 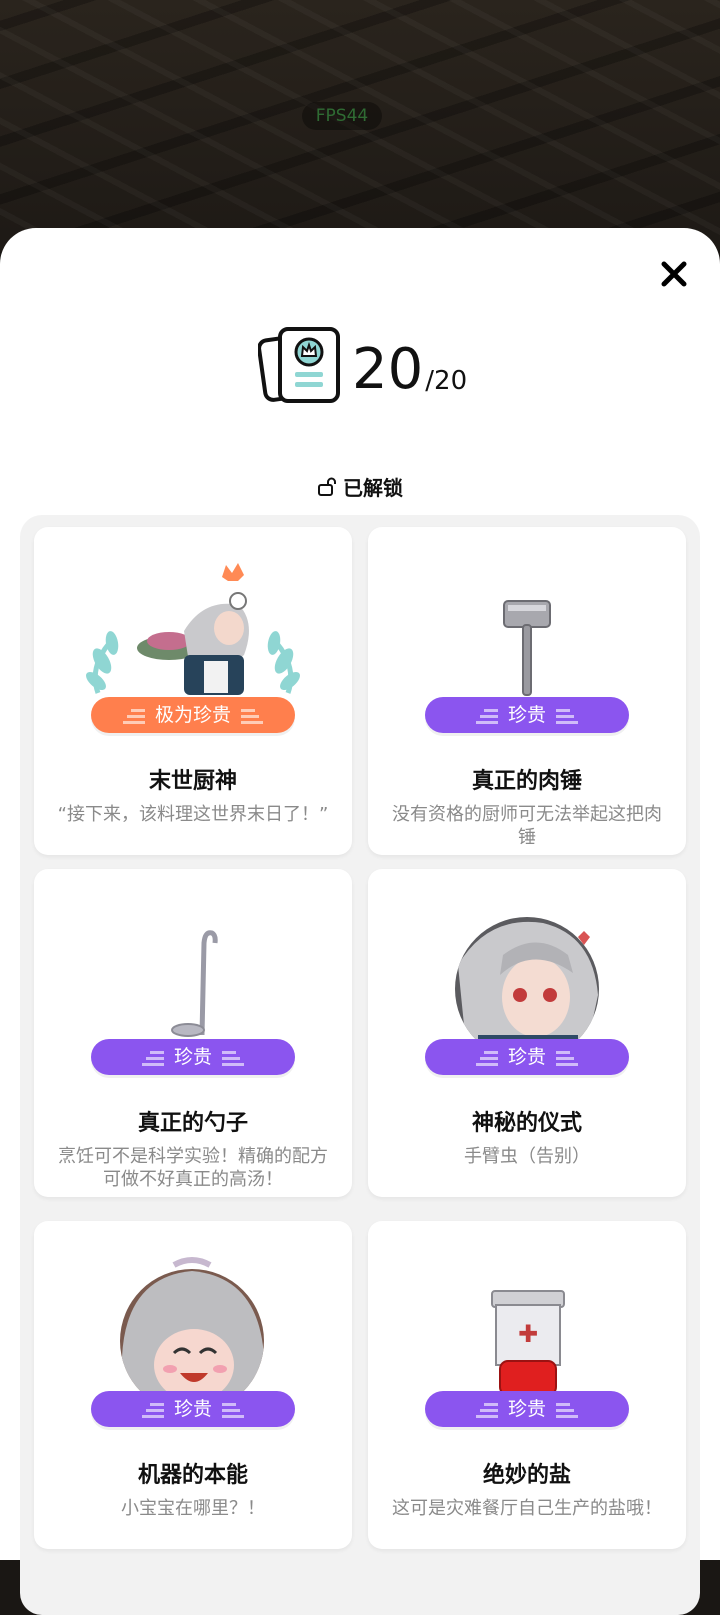 What do you see at coordinates (527, 1508) in the screenshot?
I see `achievement-description: 这可是灾难餐厅自己生产的盐哦！` at bounding box center [527, 1508].